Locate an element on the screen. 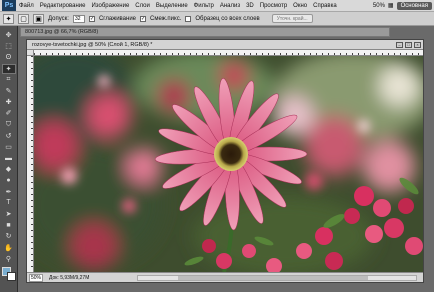  eyedropper-tool-icon: ✎ is located at coordinates (9, 91).